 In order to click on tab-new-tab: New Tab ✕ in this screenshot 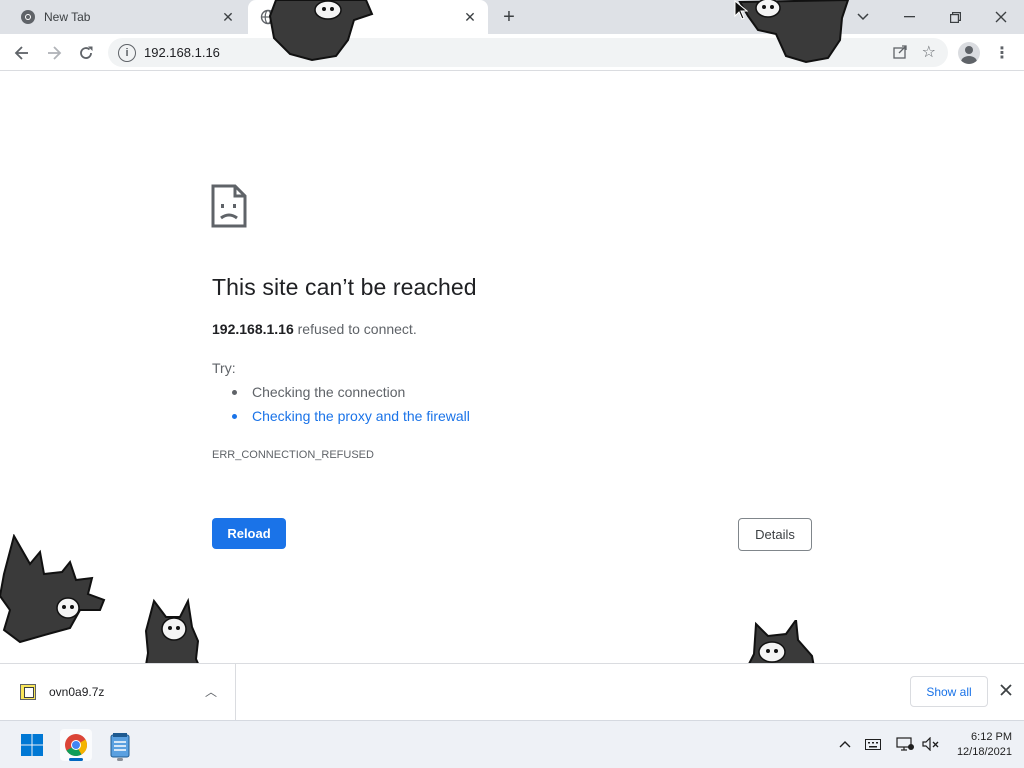, I will do `click(127, 17)`.